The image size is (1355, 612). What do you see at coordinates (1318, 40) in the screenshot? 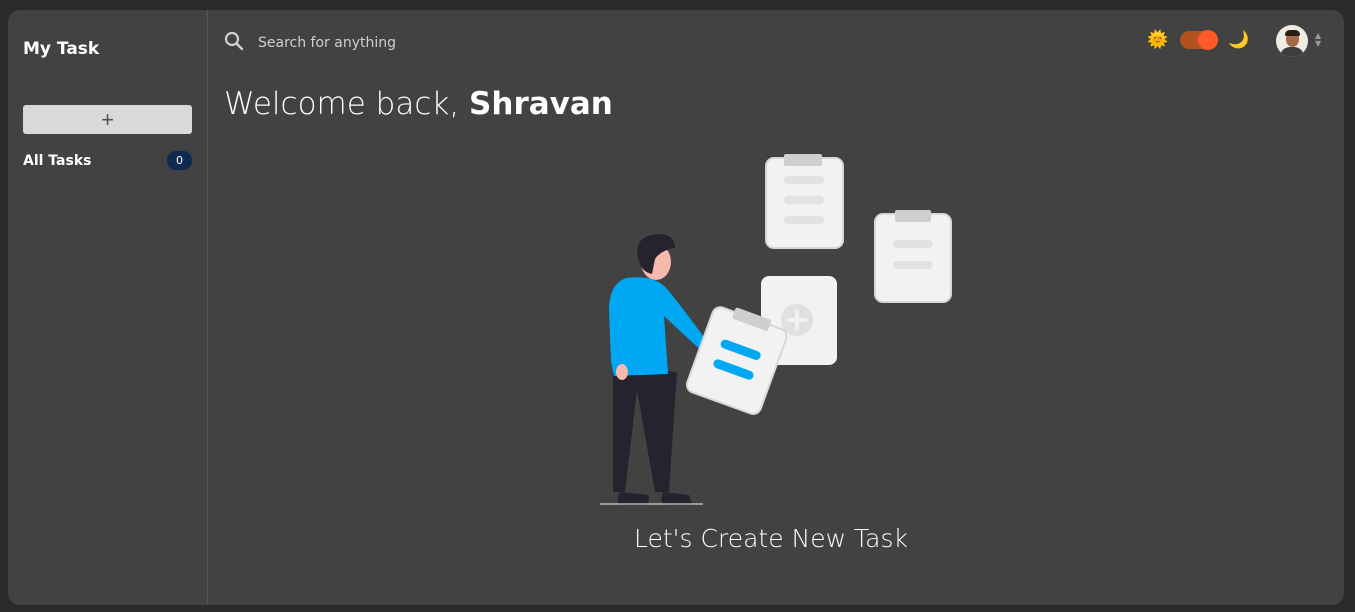
I see `chevron-updown-icon: ▲ ▼` at bounding box center [1318, 40].